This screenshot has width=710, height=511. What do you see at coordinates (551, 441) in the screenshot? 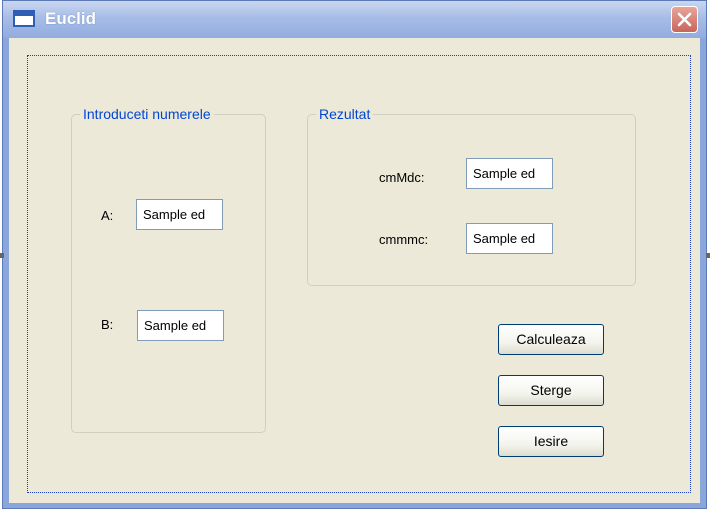
I see `exit-button: Iesire` at bounding box center [551, 441].